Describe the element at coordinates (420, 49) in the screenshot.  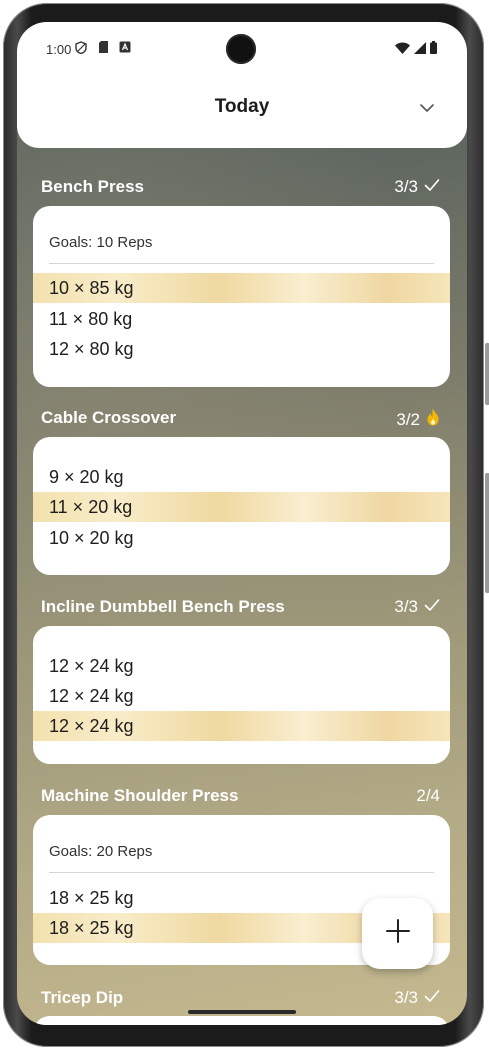
I see `signal-icon` at that location.